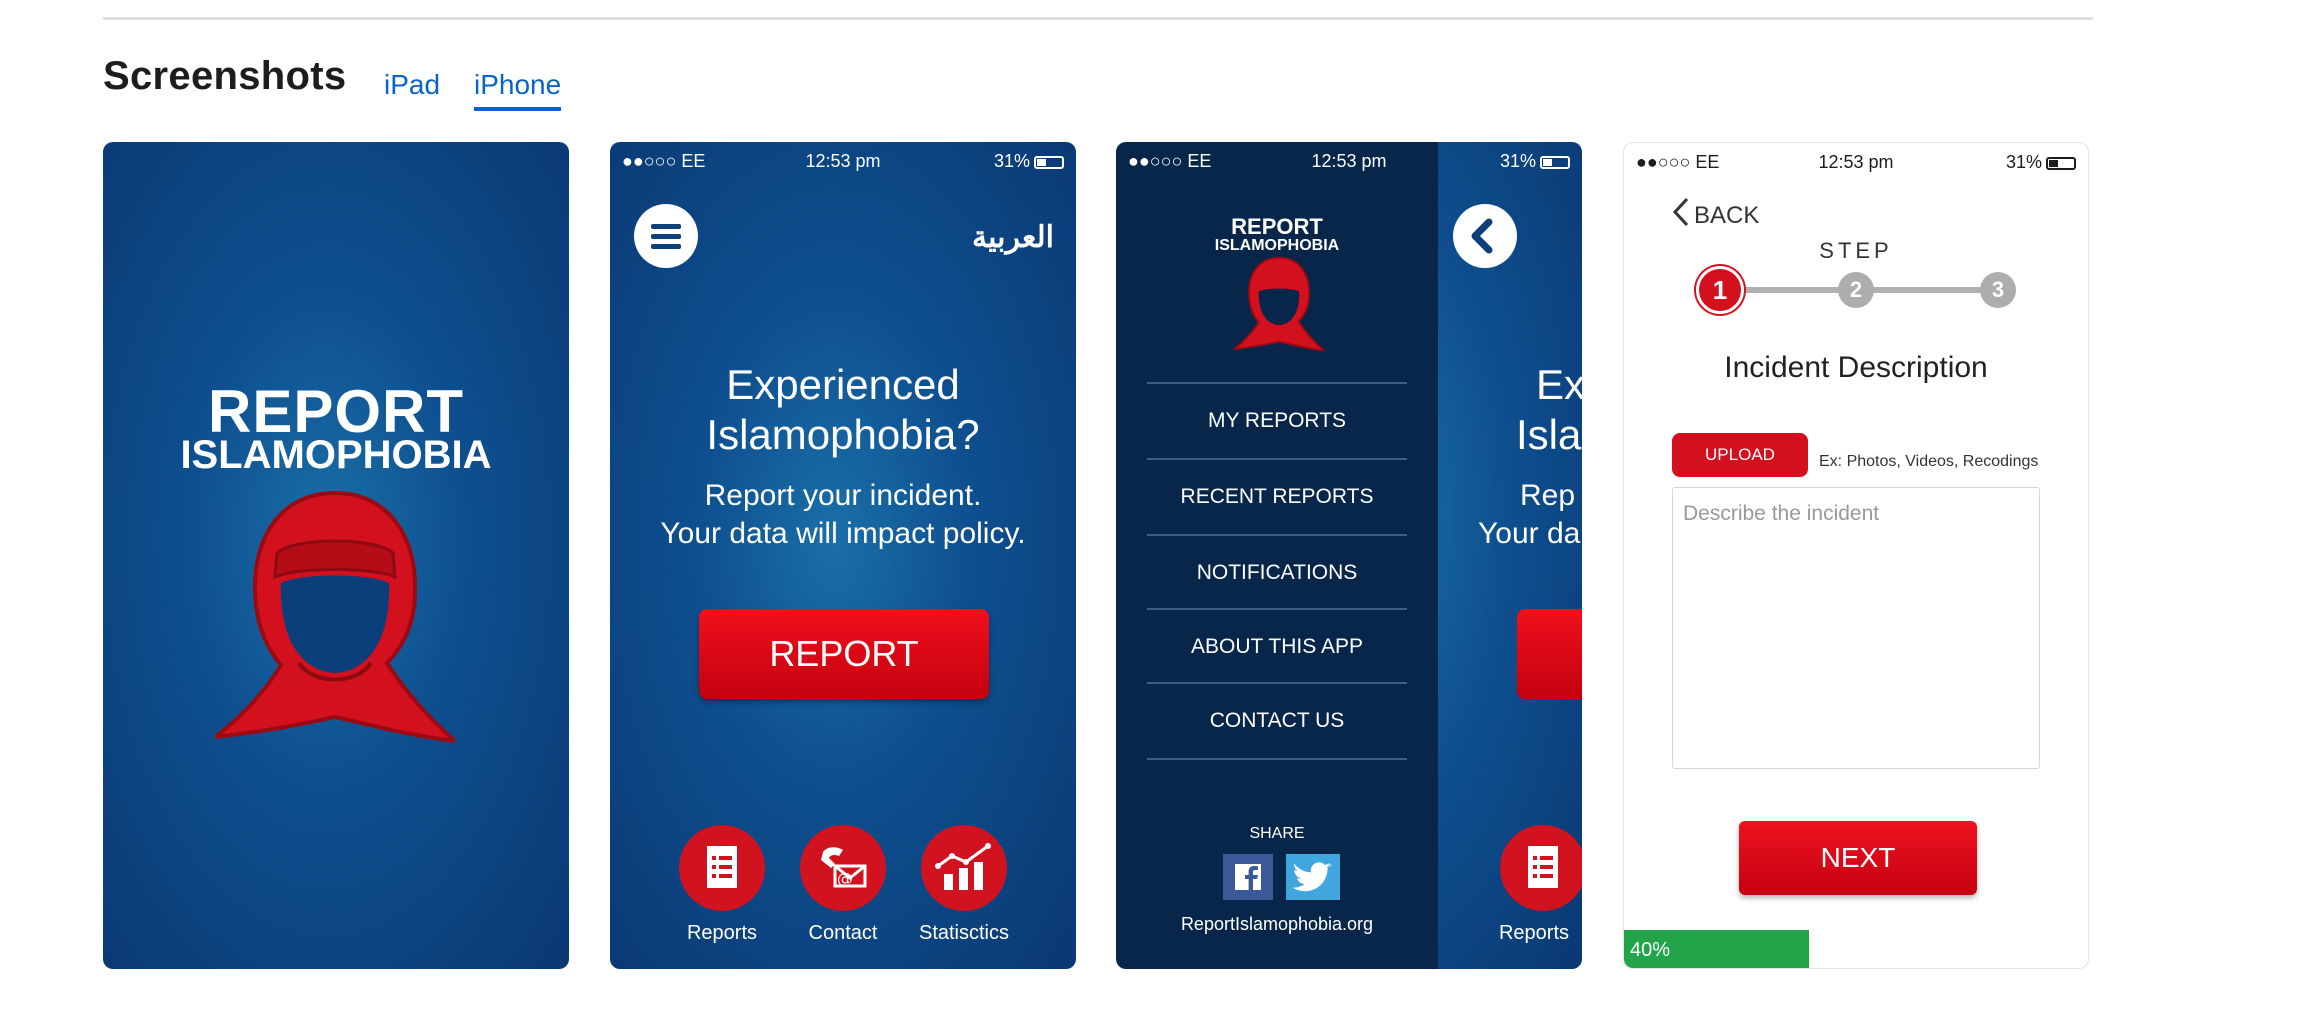  I want to click on close-menu-button, so click(1485, 236).